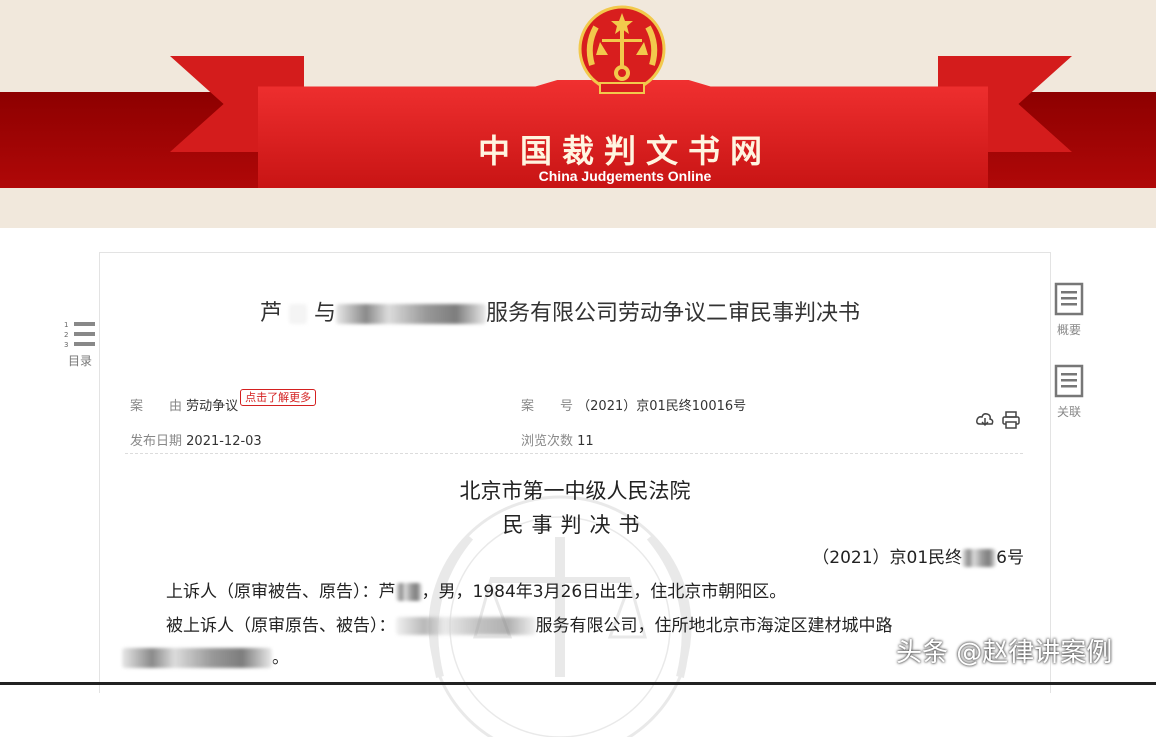  I want to click on download-icon, so click(985, 420).